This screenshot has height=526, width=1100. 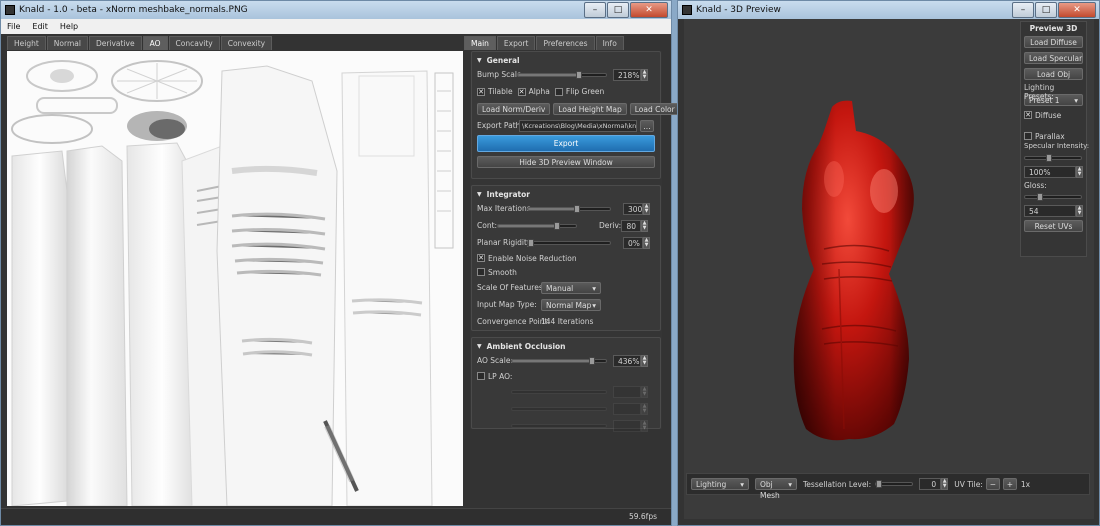 What do you see at coordinates (1053, 100) in the screenshot?
I see `lighting-preset-dropdown: Preset 1 ▾` at bounding box center [1053, 100].